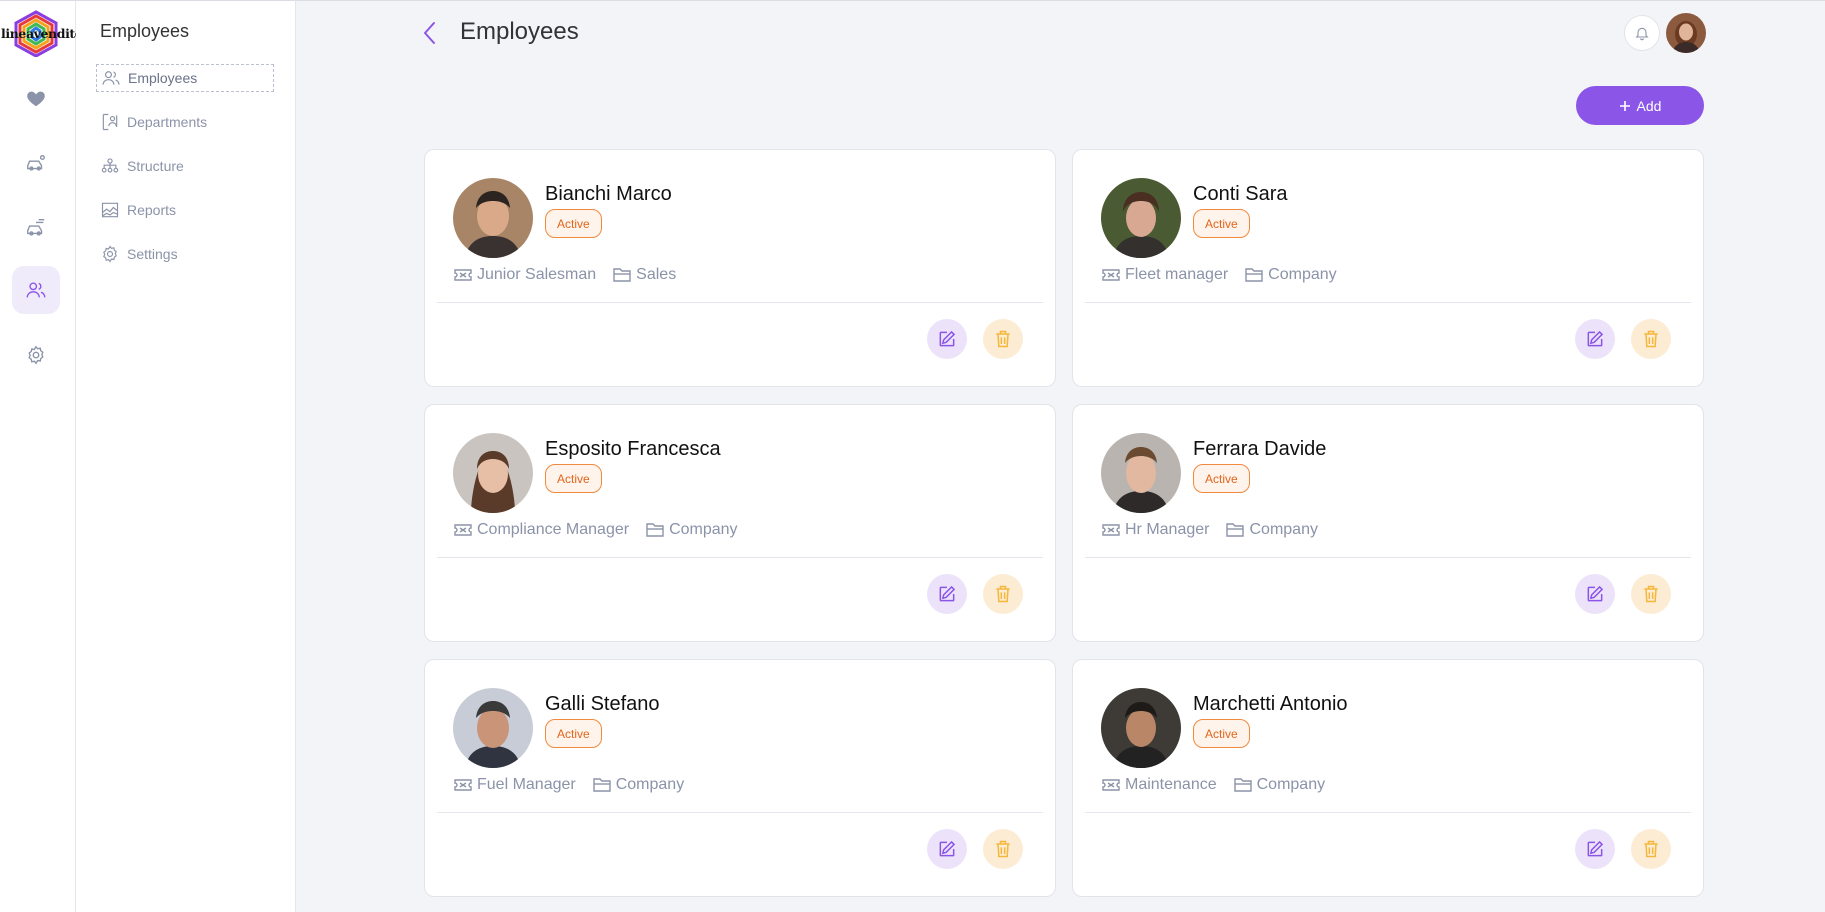 This screenshot has height=912, width=1825. Describe the element at coordinates (602, 704) in the screenshot. I see `employee-name: Galli Stefano` at that location.